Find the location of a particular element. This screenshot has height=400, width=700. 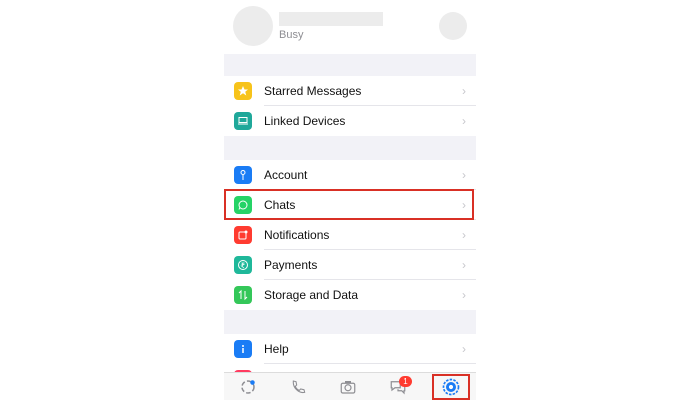

menu-item-linked-devices: Linked Devices › is located at coordinates (350, 121).